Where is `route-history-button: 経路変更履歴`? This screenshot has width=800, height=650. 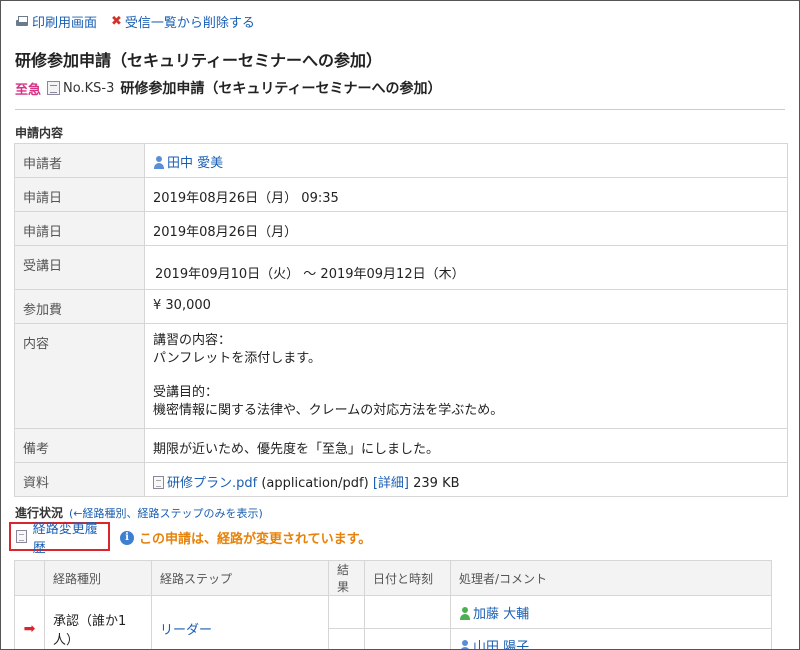
route-history-button: 経路変更履歴 is located at coordinates (59, 539).